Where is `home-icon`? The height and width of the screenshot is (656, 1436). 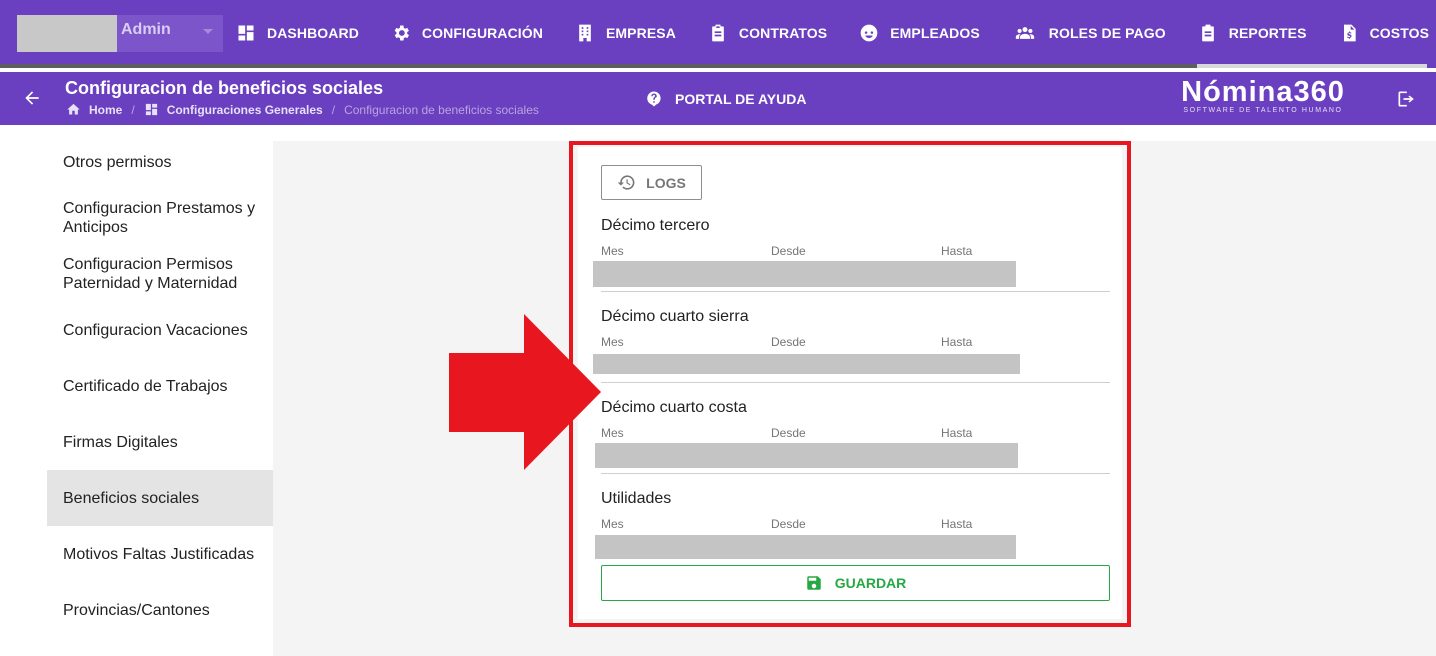 home-icon is located at coordinates (73, 109).